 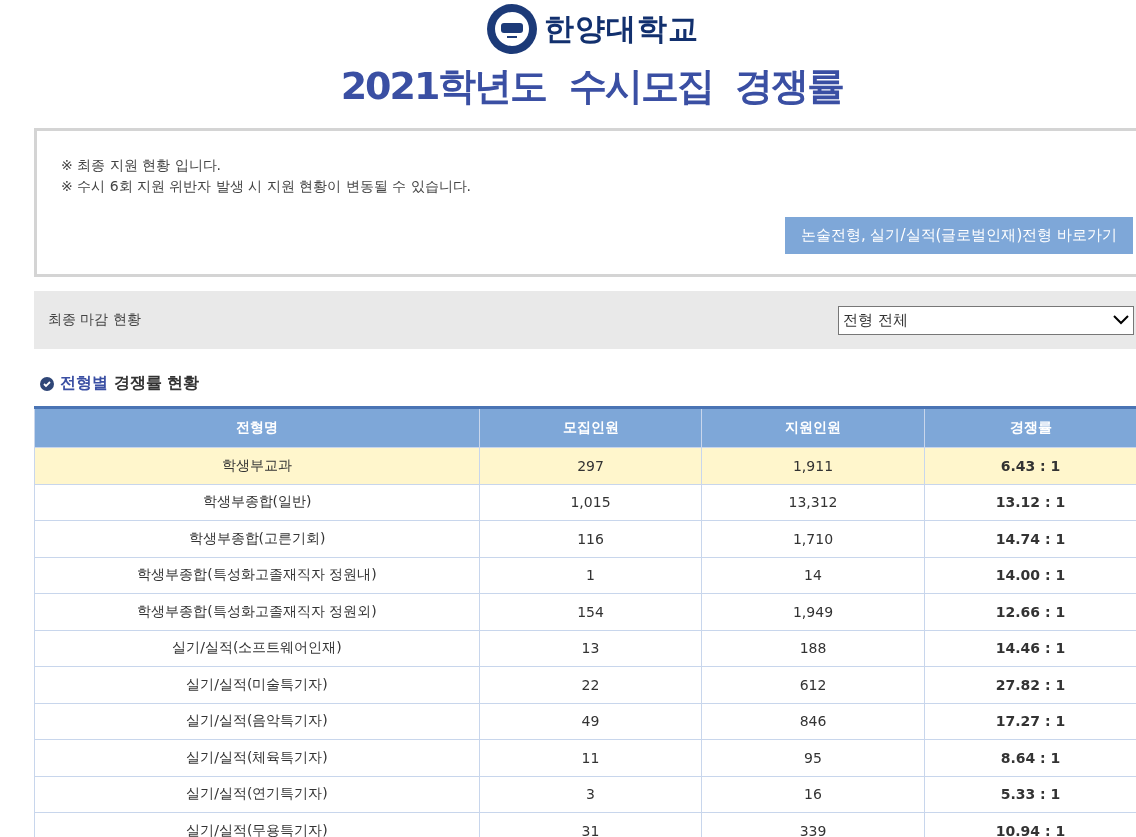 I want to click on column-header: 모집인원, so click(x=590, y=427).